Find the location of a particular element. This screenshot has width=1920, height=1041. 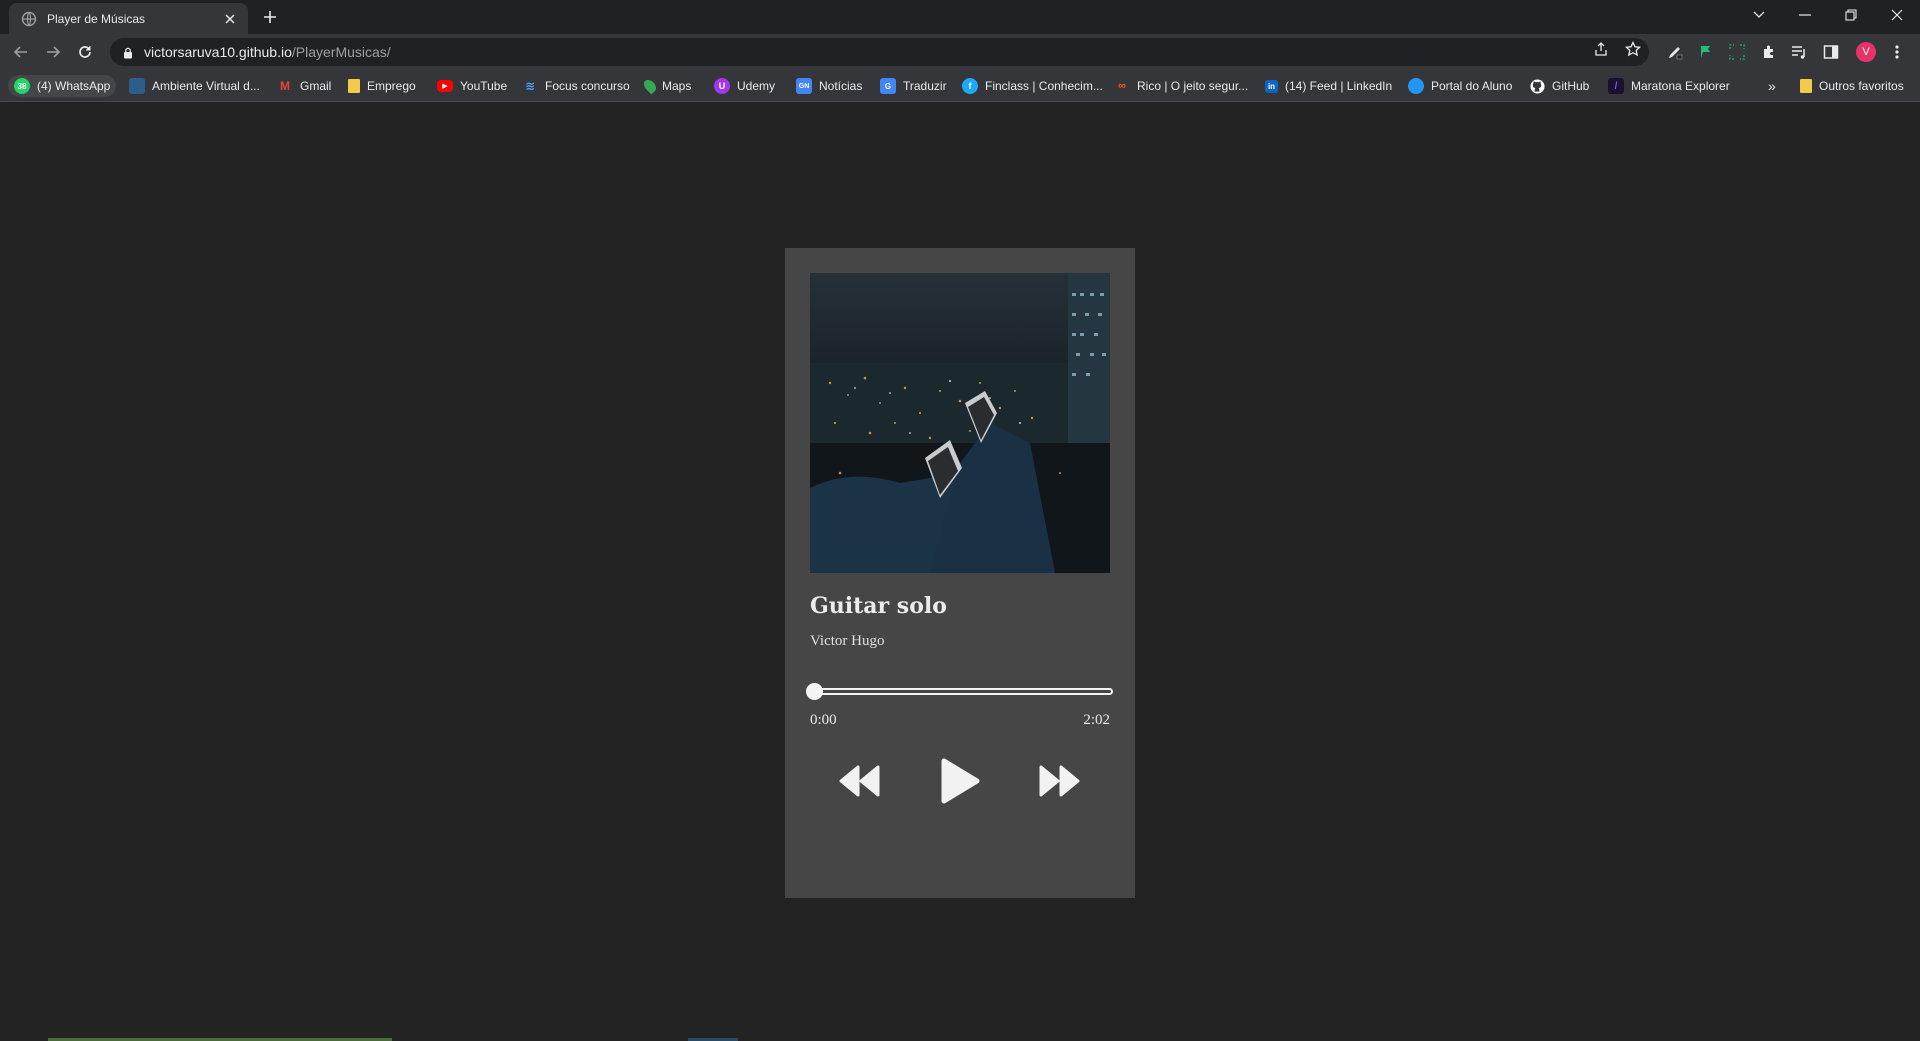

maps-icon is located at coordinates (650, 86).